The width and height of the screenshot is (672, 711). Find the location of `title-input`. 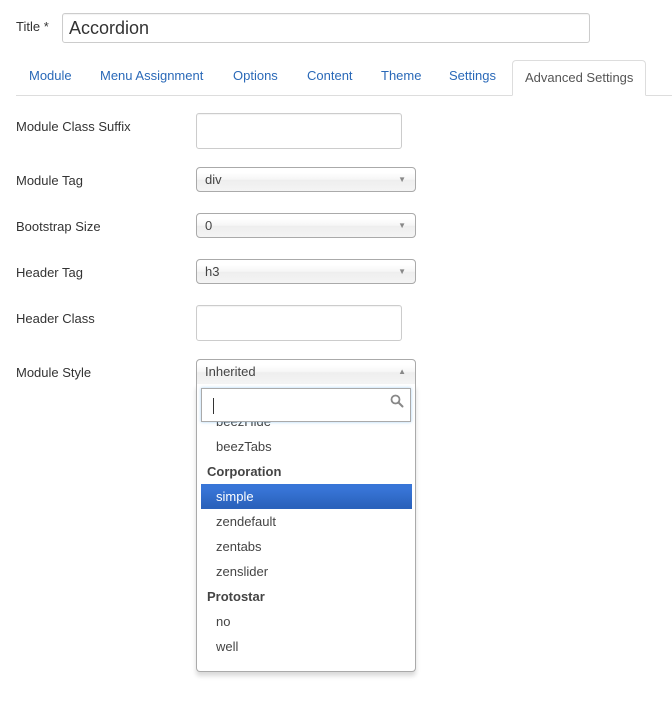

title-input is located at coordinates (326, 28).